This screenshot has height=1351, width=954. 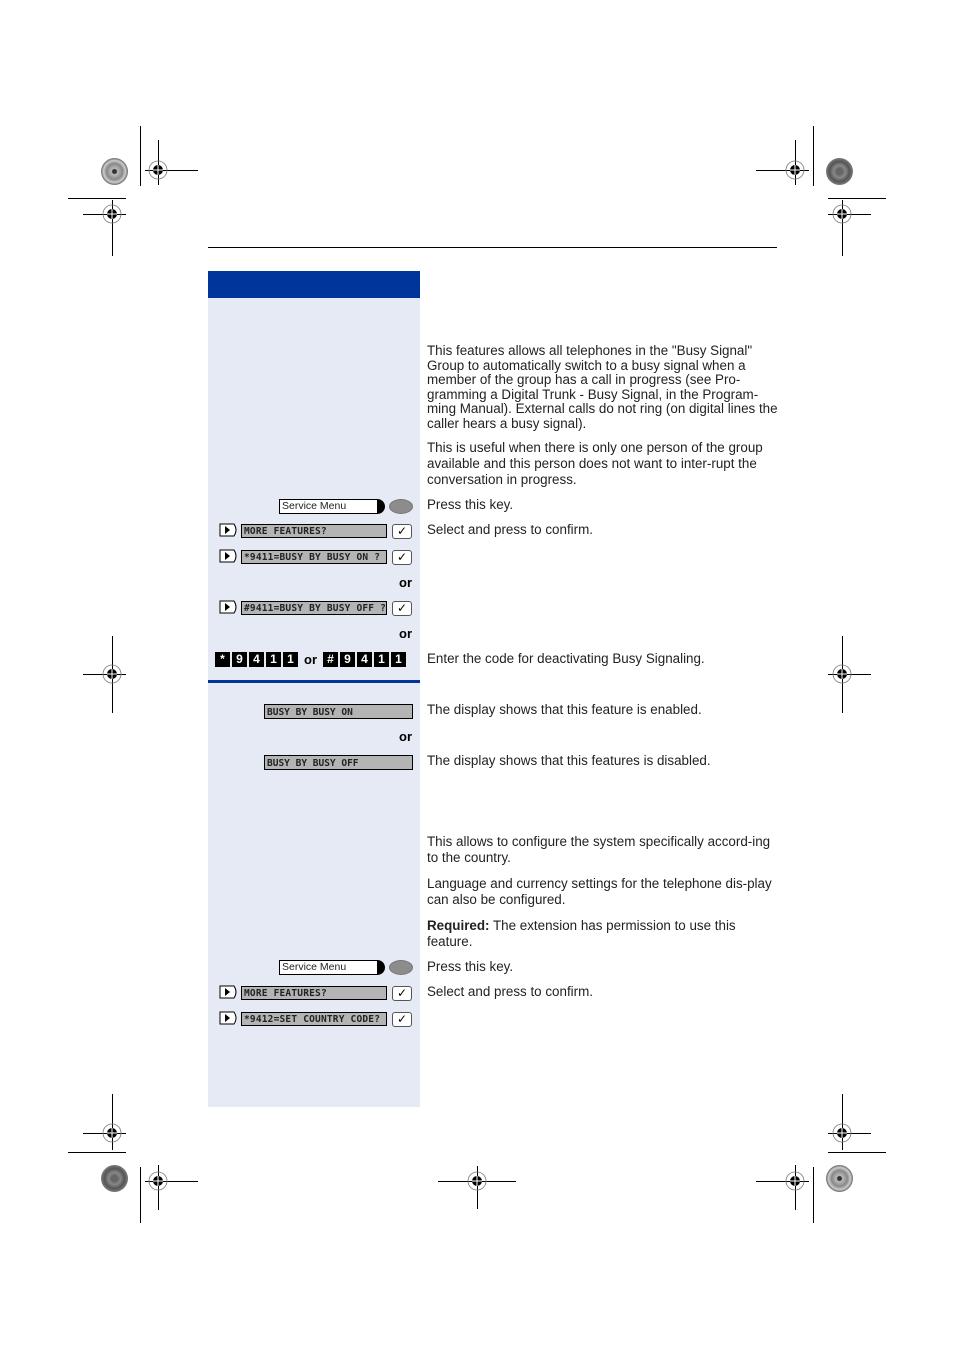 I want to click on display-text: #9411=BUSY BY BUSY OFF ?, so click(x=314, y=608).